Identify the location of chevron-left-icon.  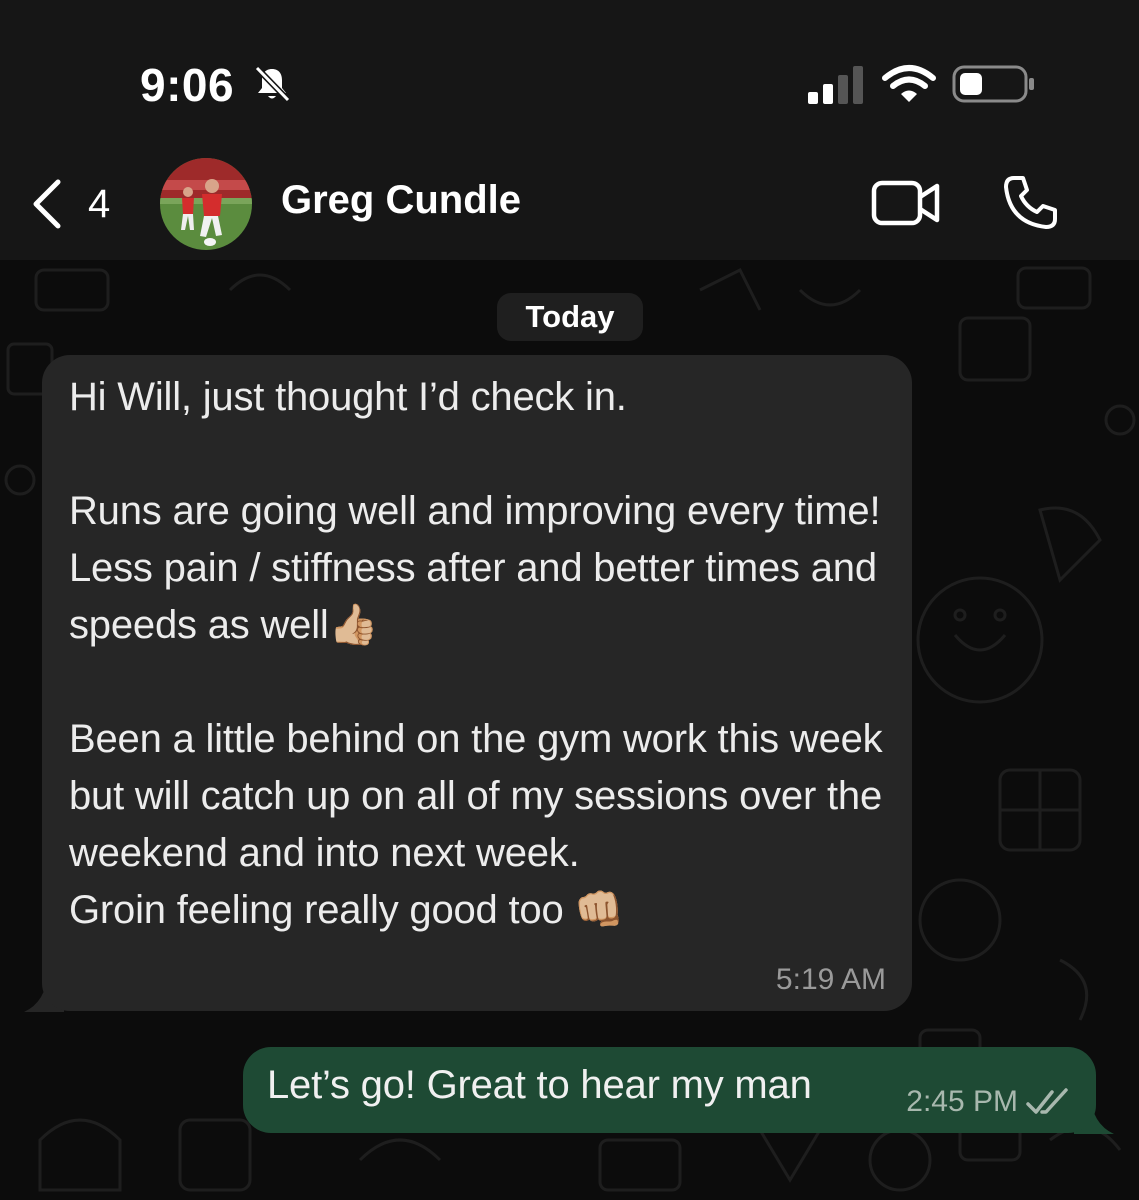
(47, 204).